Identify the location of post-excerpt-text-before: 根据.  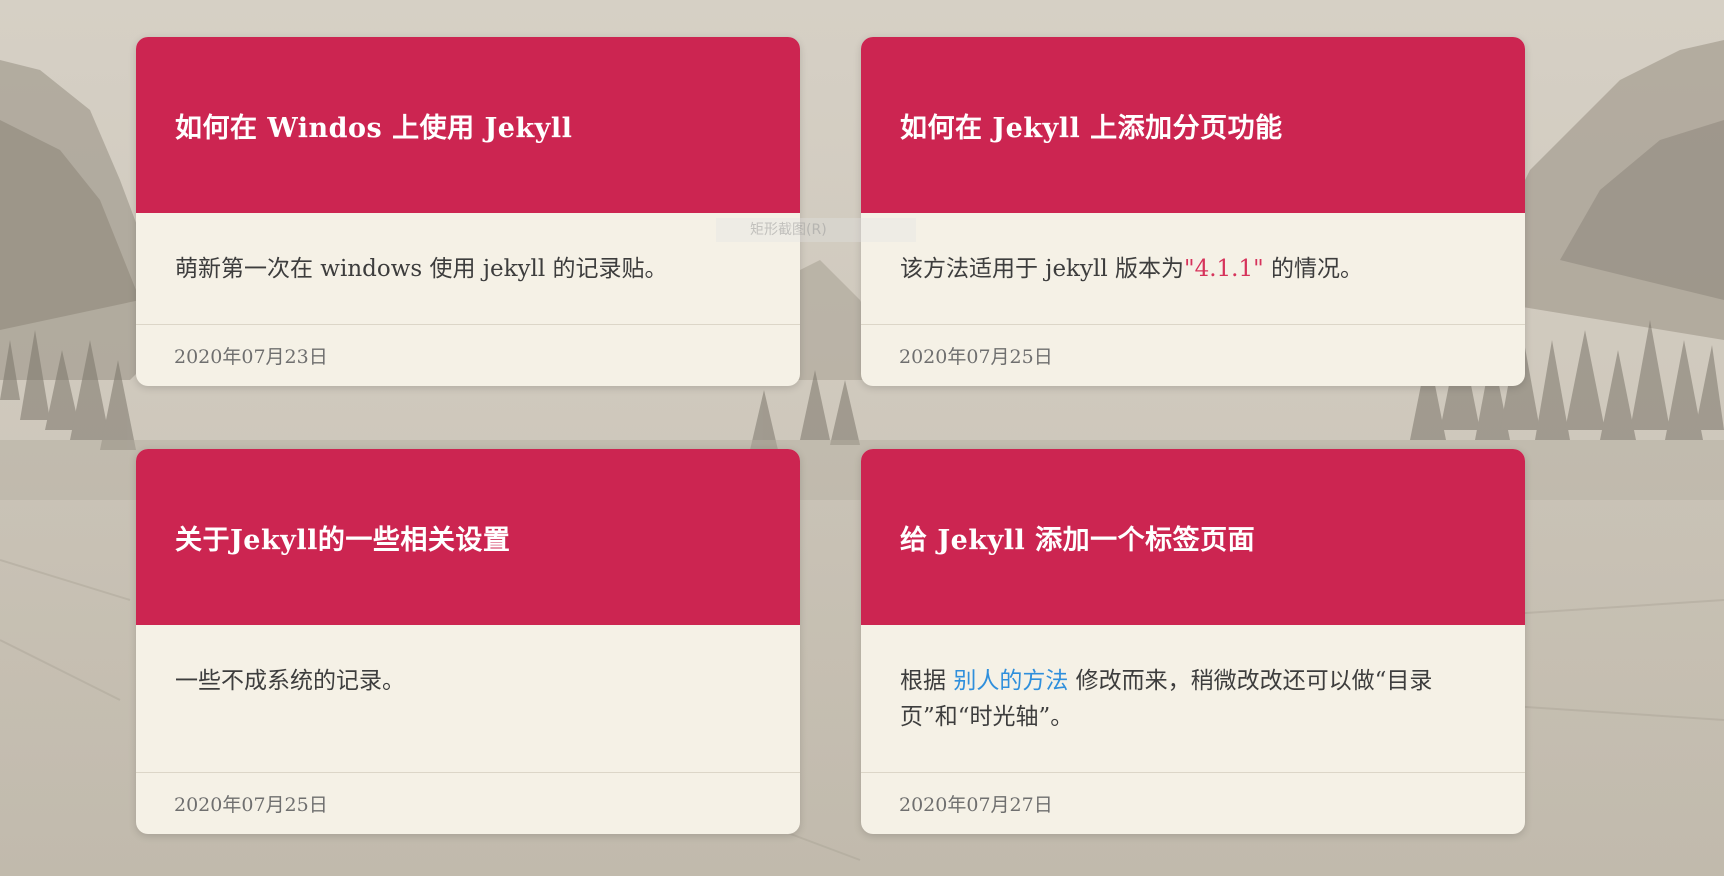
(927, 681).